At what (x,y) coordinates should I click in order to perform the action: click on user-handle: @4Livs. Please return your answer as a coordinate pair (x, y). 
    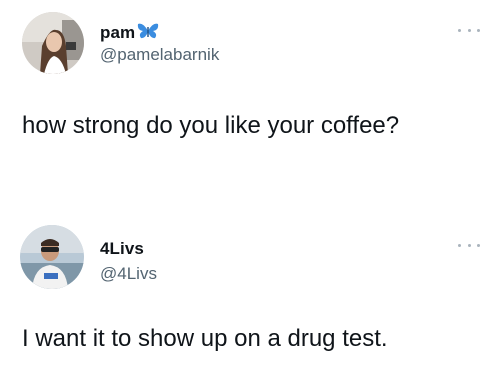
    Looking at the image, I should click on (128, 274).